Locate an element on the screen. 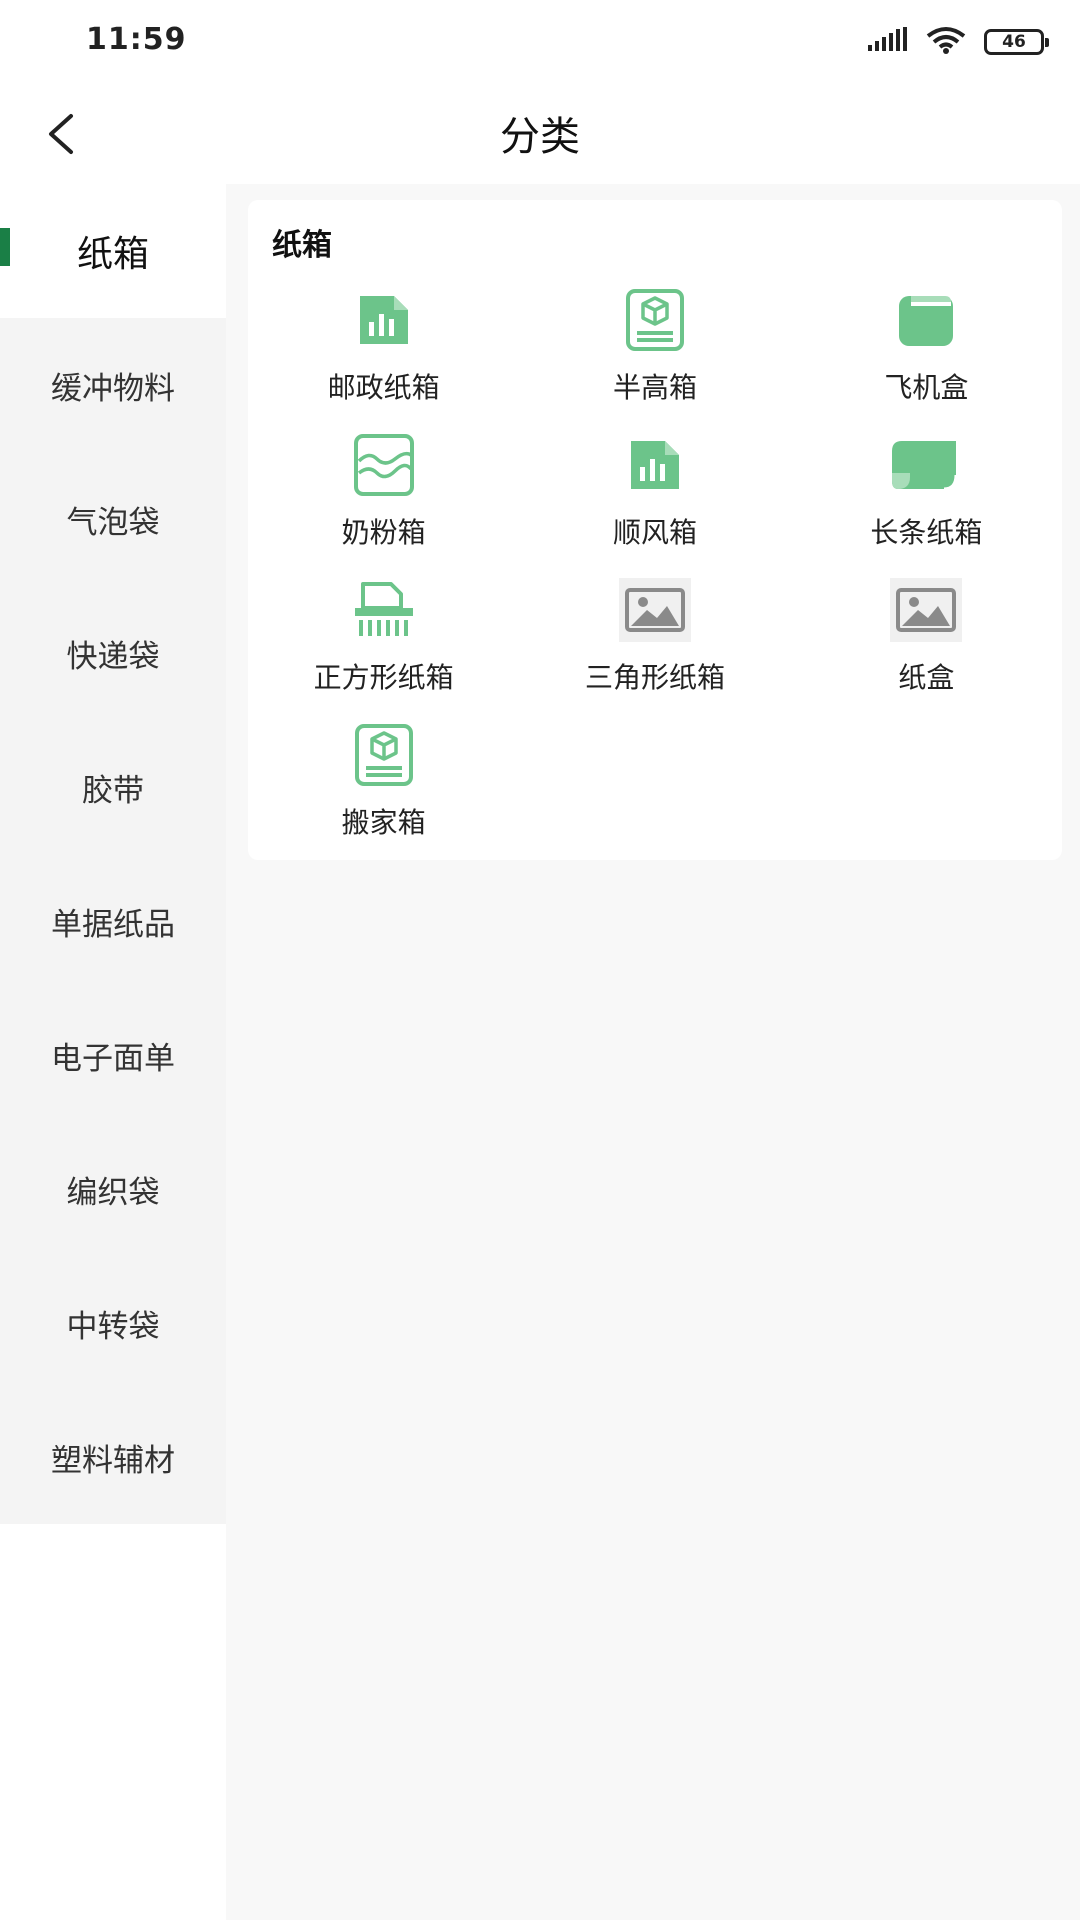 Image resolution: width=1080 pixels, height=1920 pixels. category-item-milk-powder-box: 奶粉箱 is located at coordinates (383, 501).